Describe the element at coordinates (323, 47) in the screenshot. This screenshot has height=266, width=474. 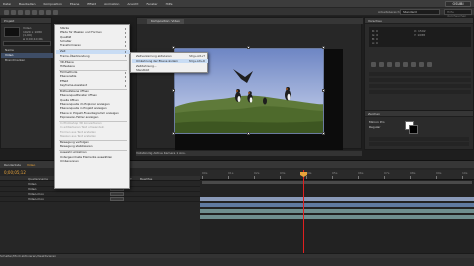
I see `transform-handle-tr` at that location.